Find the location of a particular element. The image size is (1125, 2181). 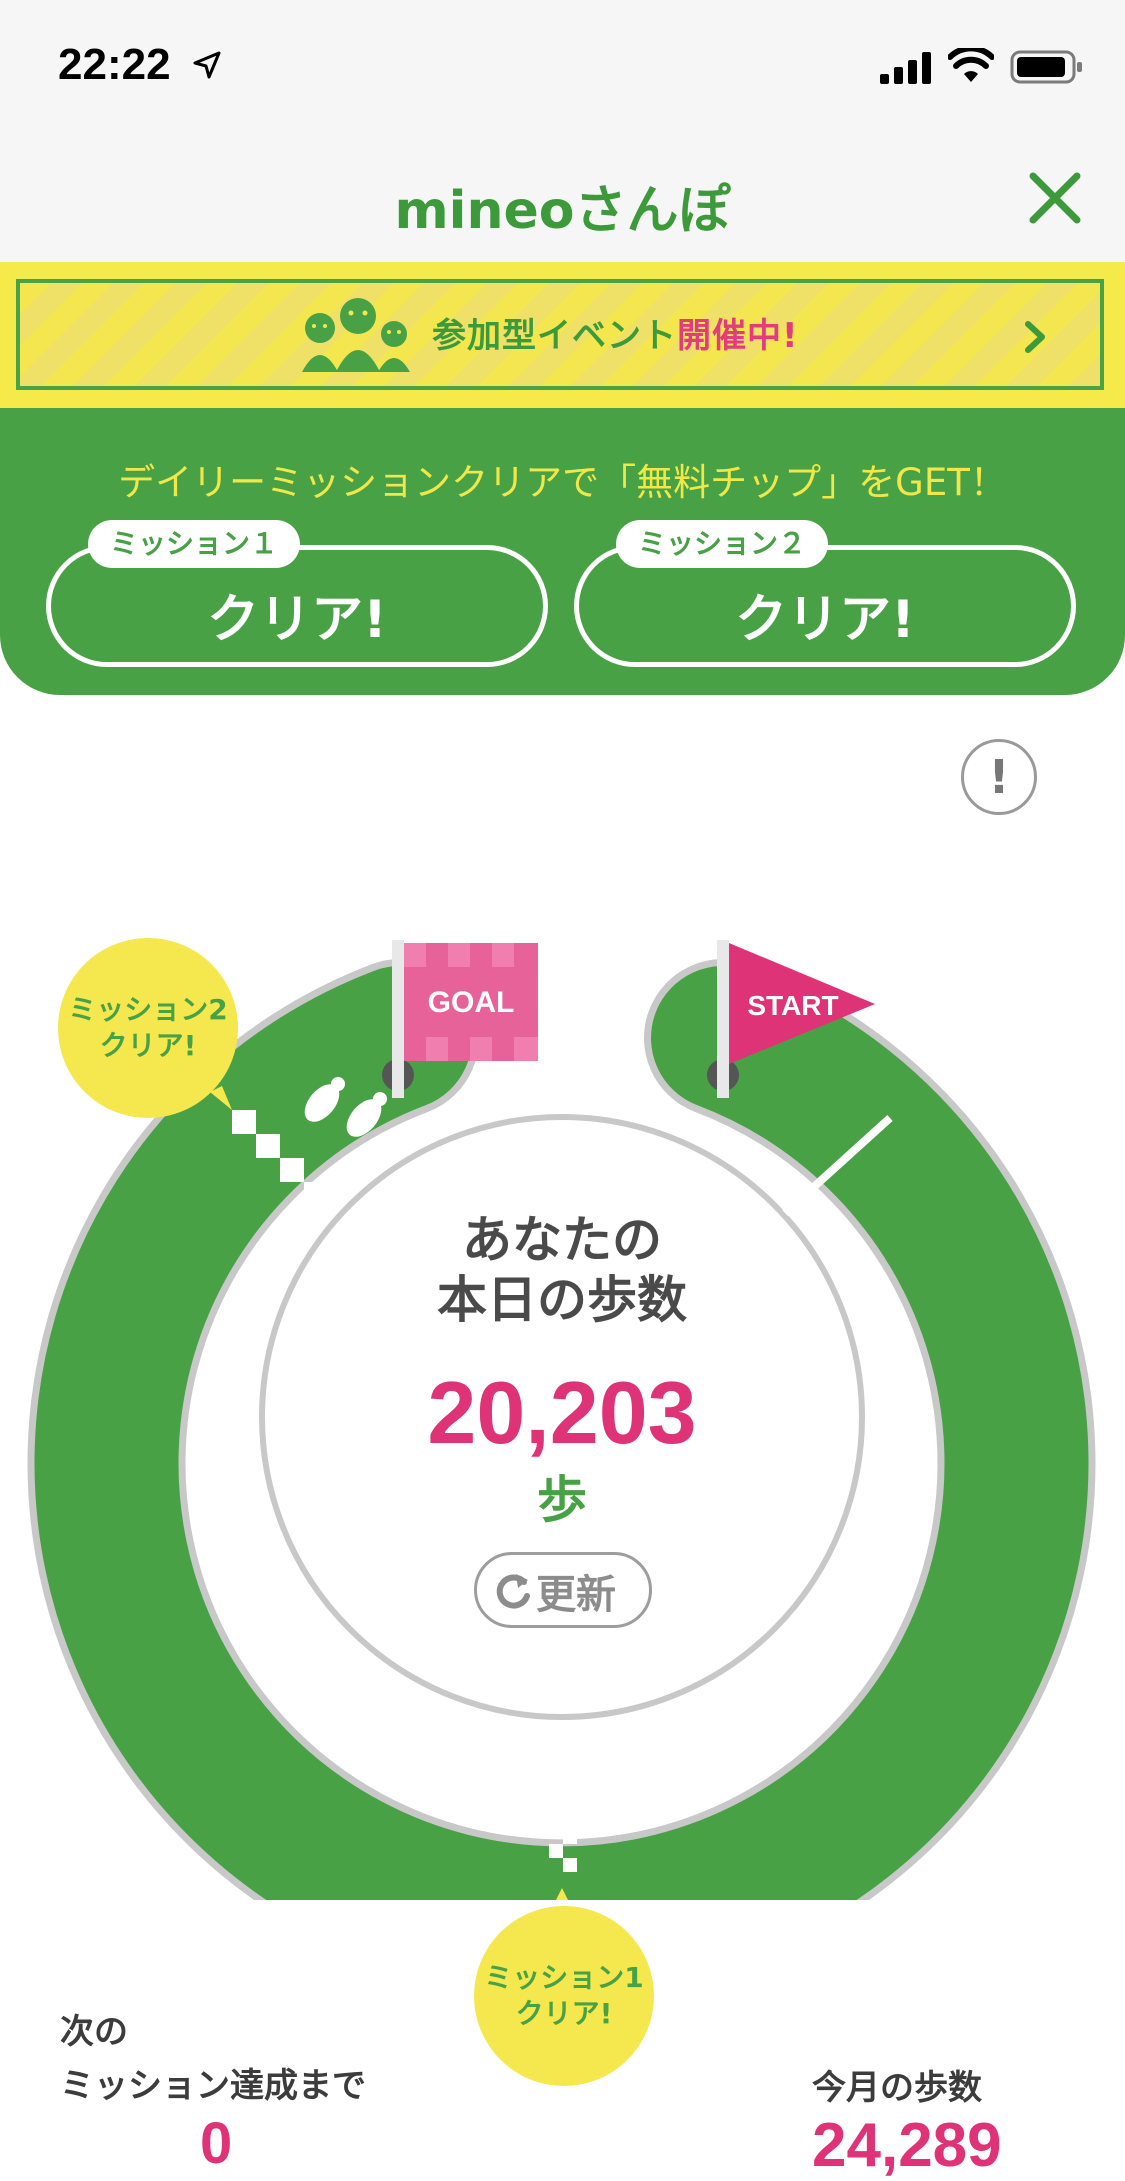

month-steps-label: 今月の歩数 is located at coordinates (897, 2088).